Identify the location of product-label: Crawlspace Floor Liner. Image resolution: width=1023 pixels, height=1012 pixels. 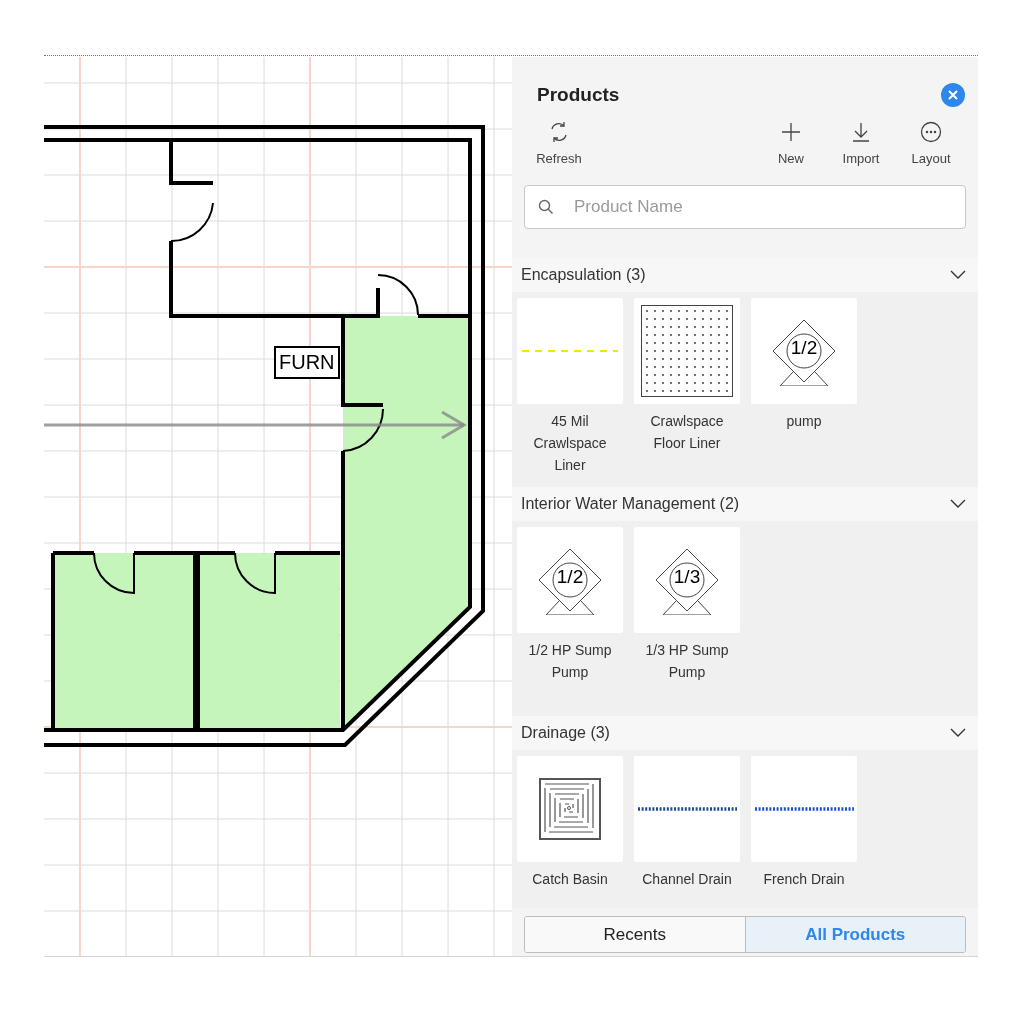
(687, 432).